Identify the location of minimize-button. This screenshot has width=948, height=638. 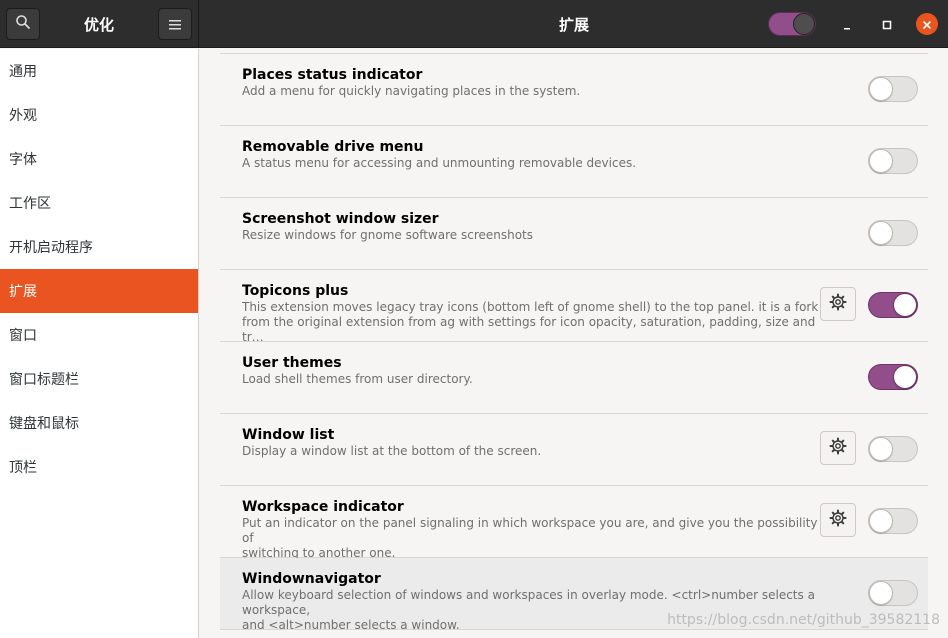
(847, 24).